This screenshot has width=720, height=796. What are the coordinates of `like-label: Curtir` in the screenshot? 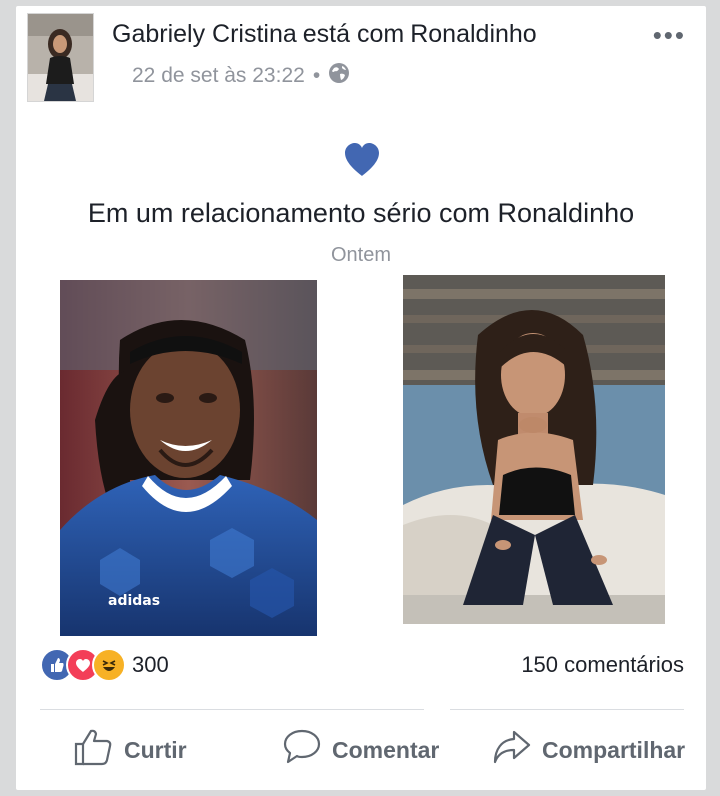 It's located at (155, 749).